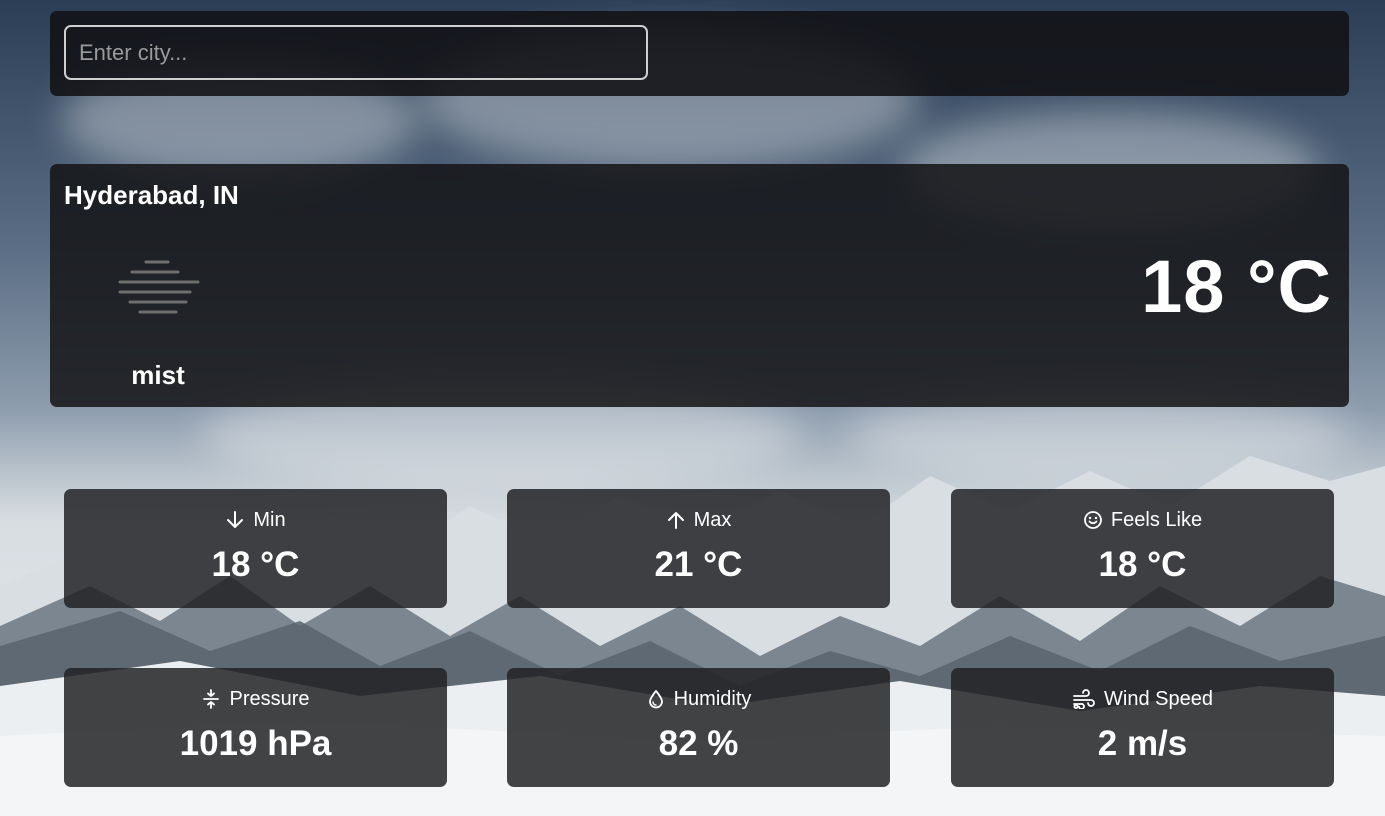  I want to click on feels-like-card: Feels Like 18 °C, so click(1142, 548).